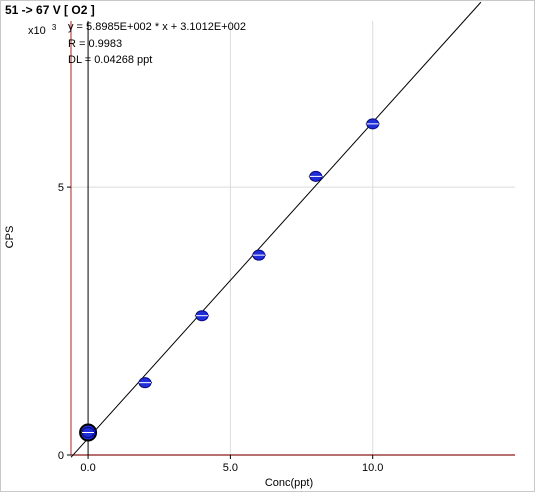 Image resolution: width=535 pixels, height=492 pixels. What do you see at coordinates (289, 483) in the screenshot?
I see `x-axis-label: Conc(ppt)` at bounding box center [289, 483].